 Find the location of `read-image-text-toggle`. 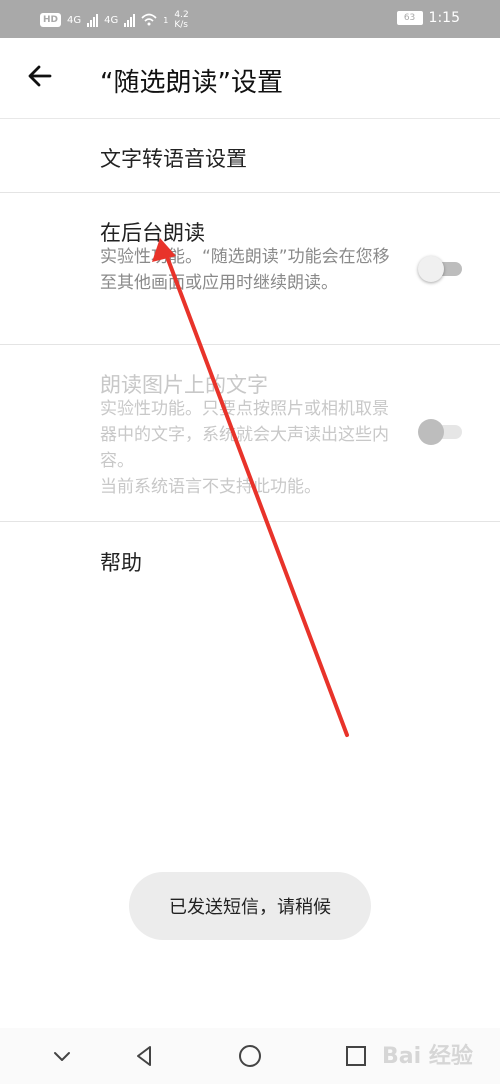

read-image-text-toggle is located at coordinates (440, 432).